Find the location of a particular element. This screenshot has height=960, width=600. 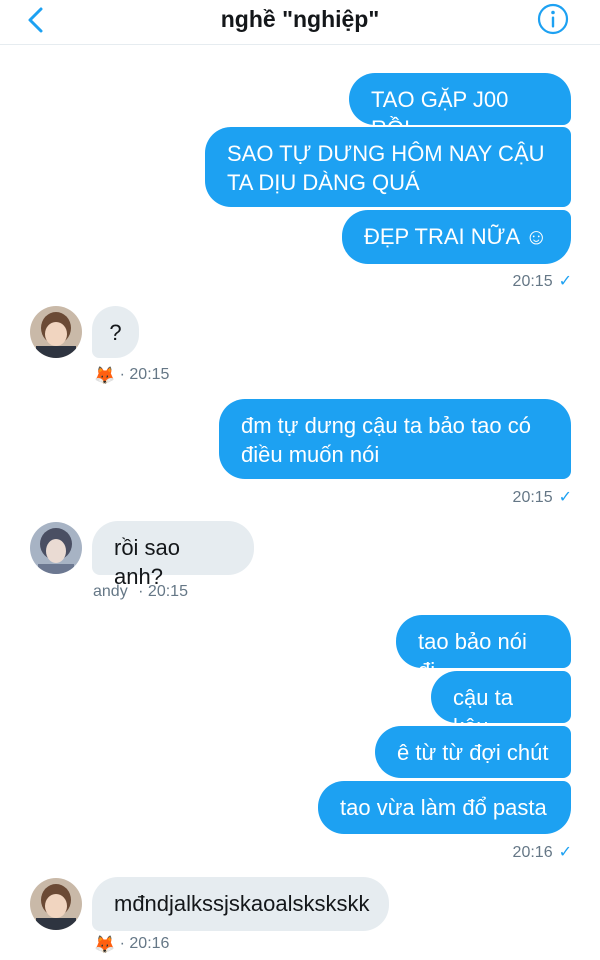

message-text: rồi sao anh? is located at coordinates (147, 562).